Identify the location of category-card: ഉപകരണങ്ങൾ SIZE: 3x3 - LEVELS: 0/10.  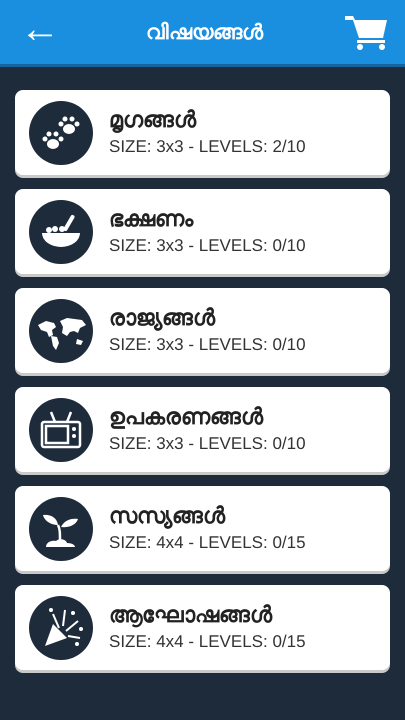
(202, 429).